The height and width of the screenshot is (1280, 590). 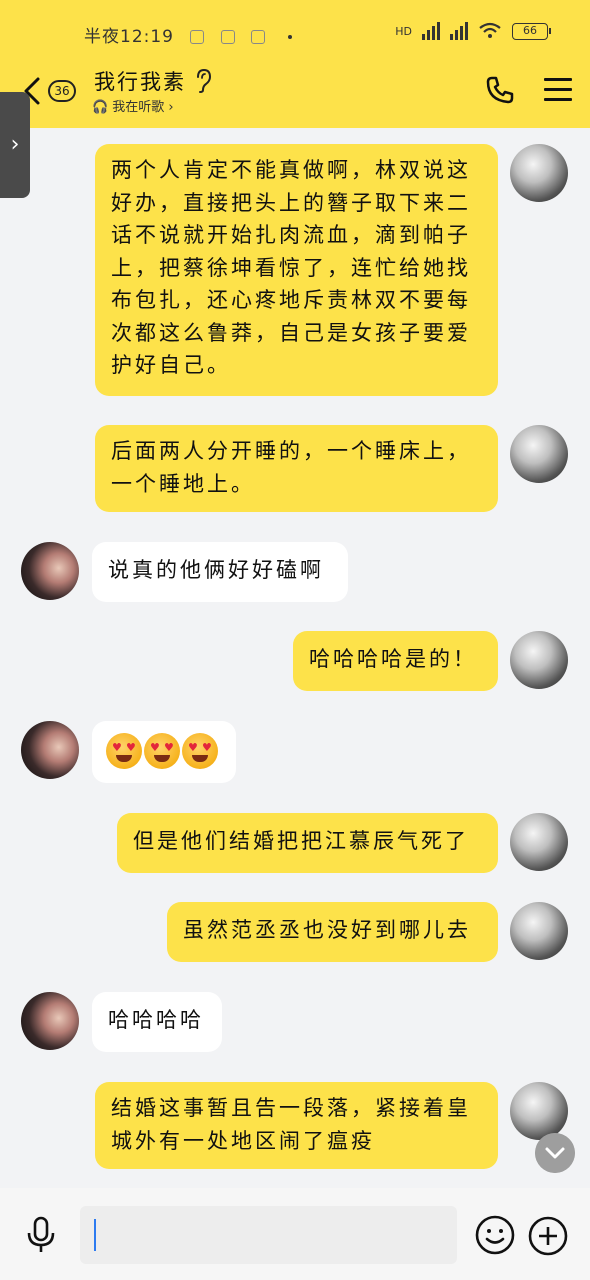 What do you see at coordinates (62, 91) in the screenshot?
I see `unread-count-badge: 36` at bounding box center [62, 91].